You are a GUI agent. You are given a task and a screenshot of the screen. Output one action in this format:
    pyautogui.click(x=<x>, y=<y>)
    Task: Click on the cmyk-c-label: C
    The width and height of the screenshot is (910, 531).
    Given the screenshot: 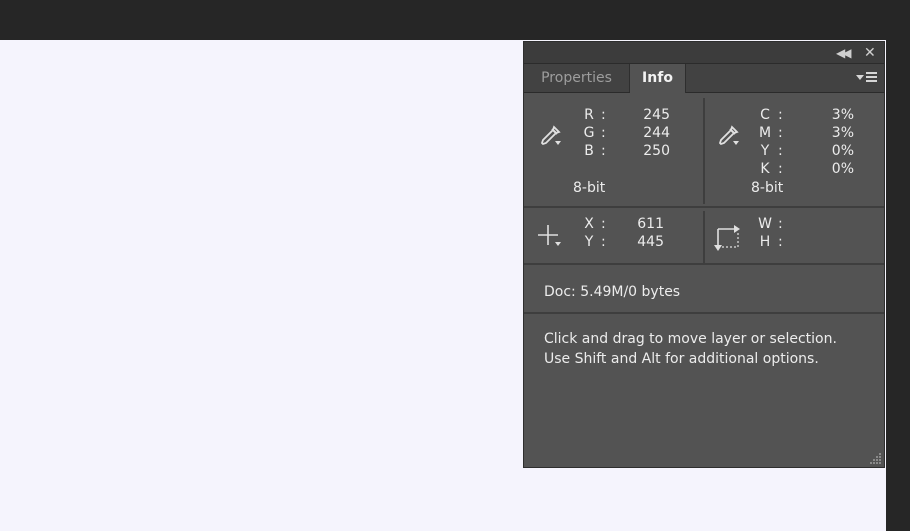 What is the action you would take?
    pyautogui.click(x=765, y=115)
    